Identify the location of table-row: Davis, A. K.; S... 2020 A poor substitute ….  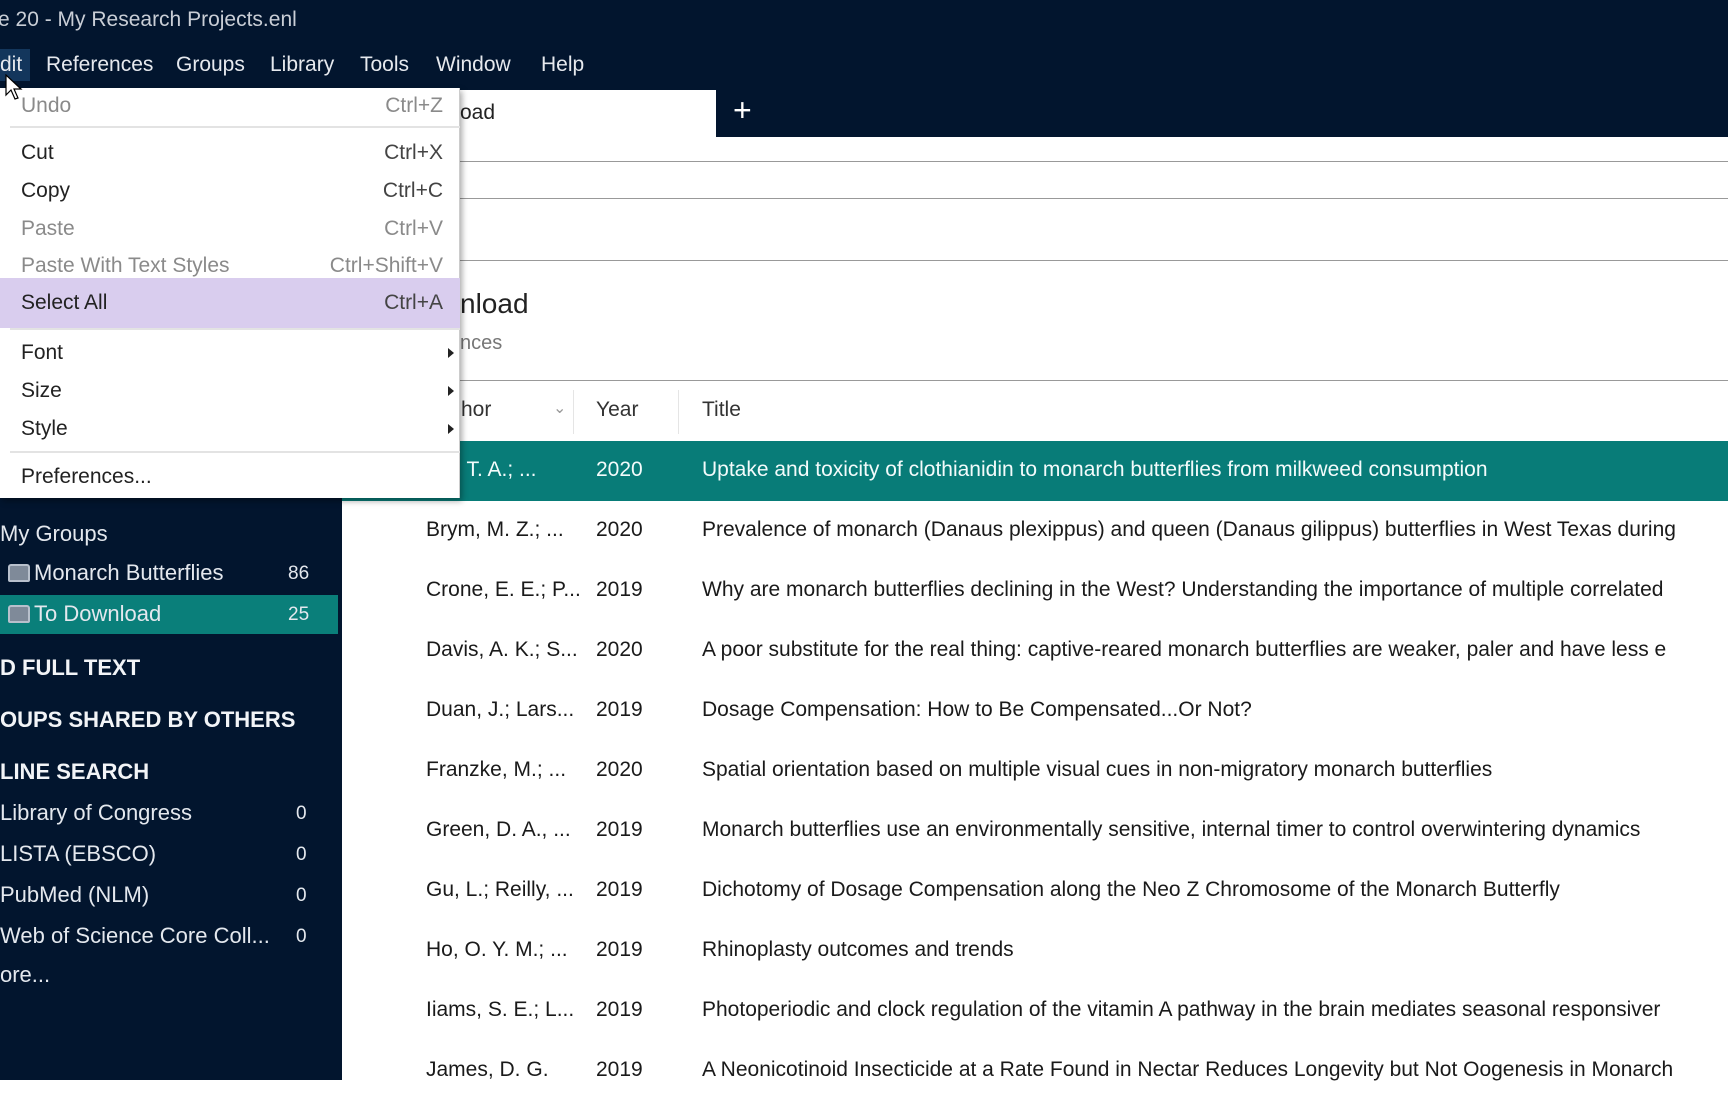
(1035, 651).